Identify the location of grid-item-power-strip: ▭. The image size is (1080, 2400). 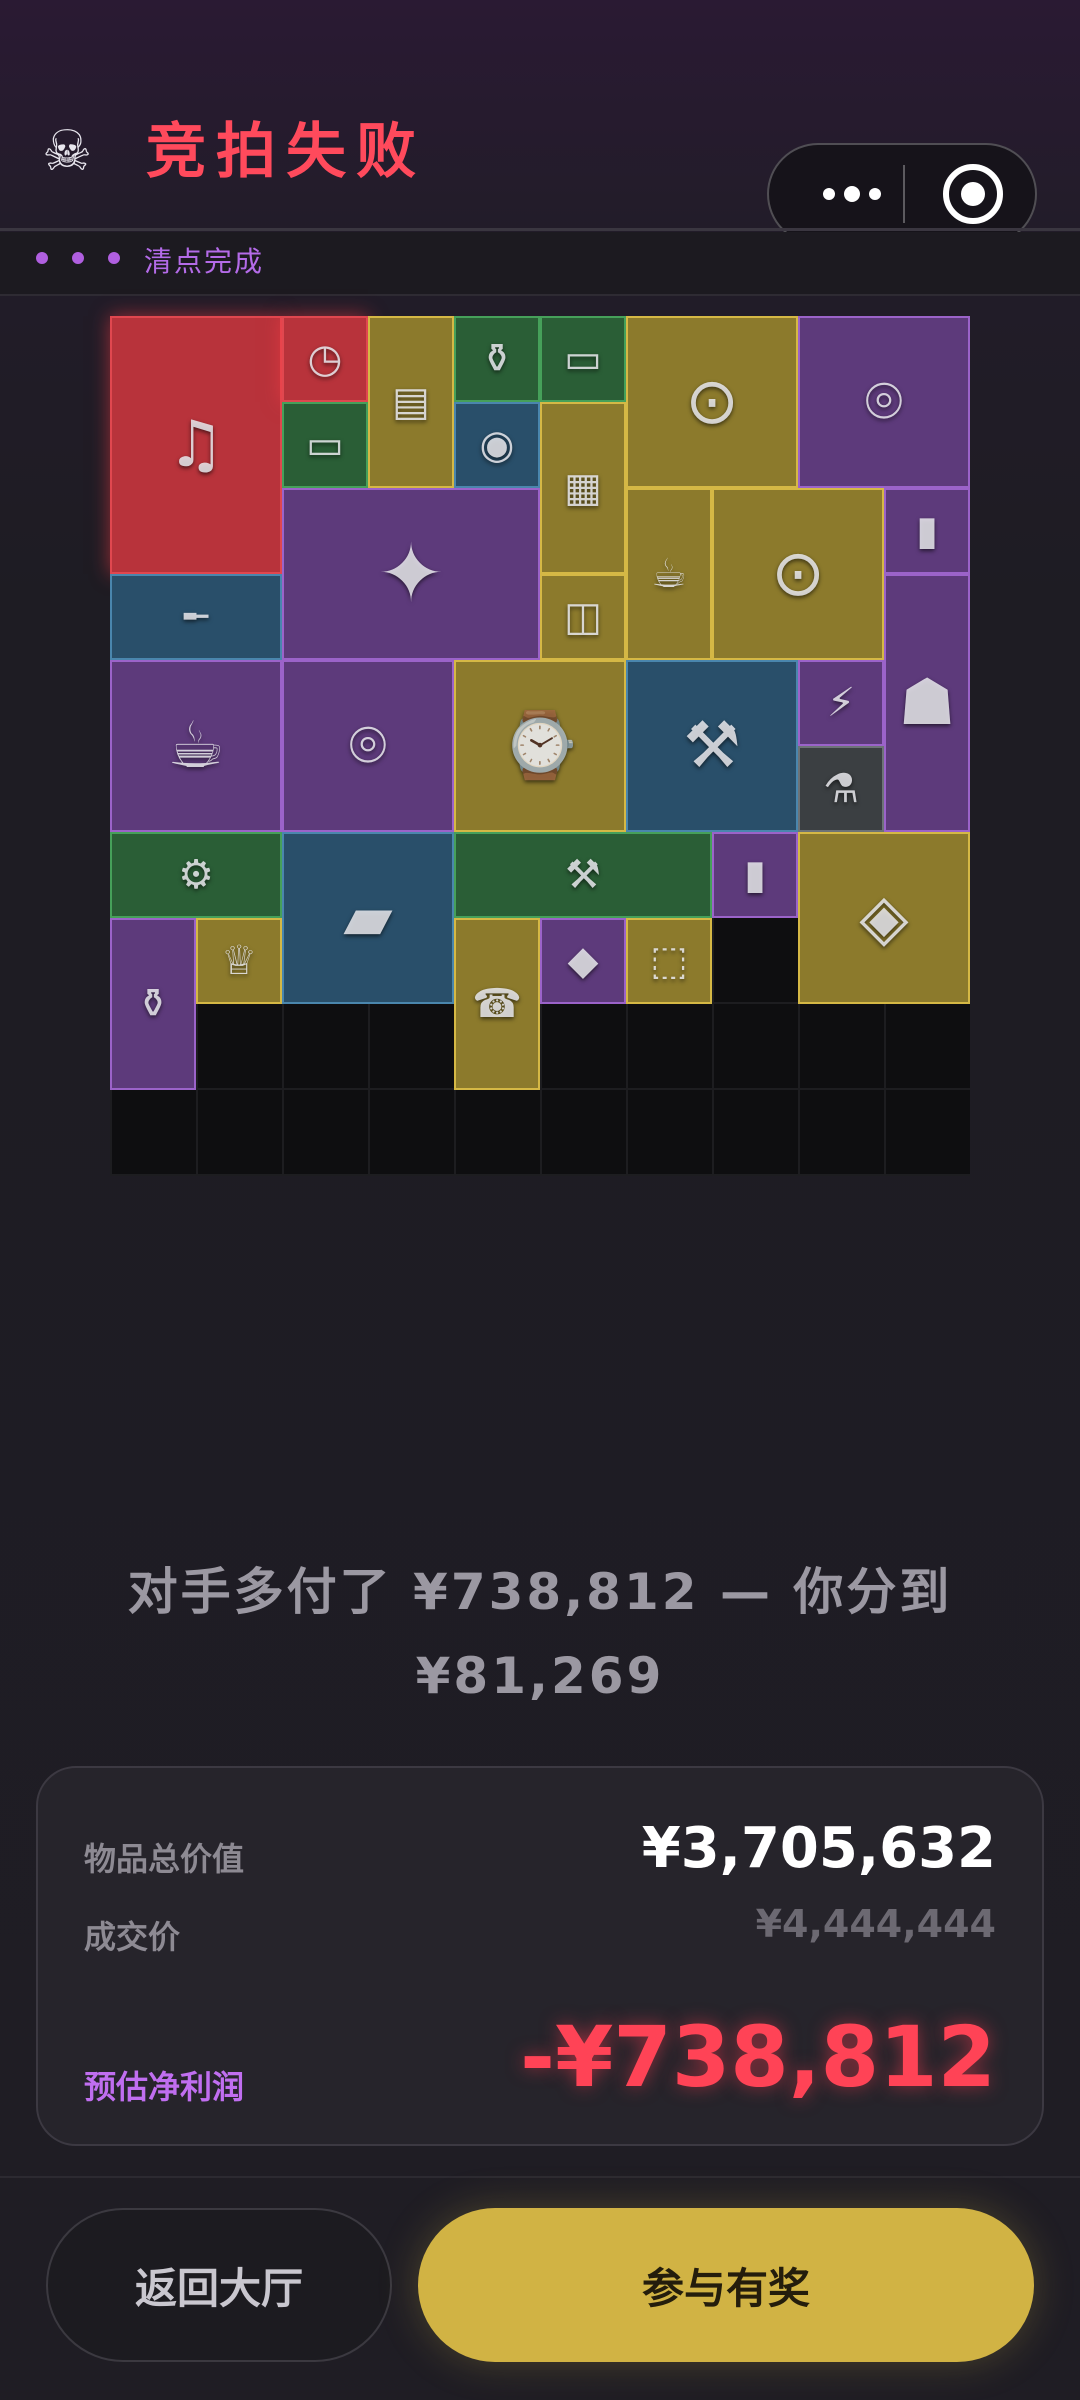
(583, 359).